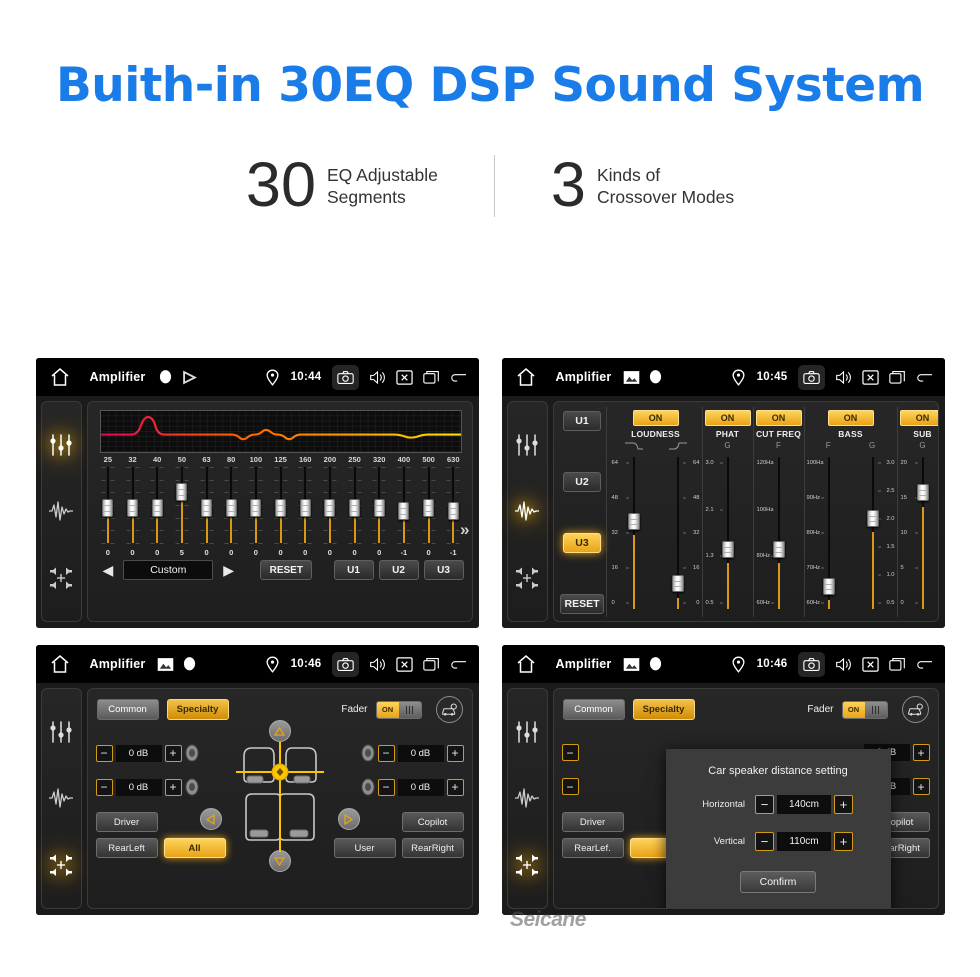  I want to click on car-settings-button, so click(449, 709).